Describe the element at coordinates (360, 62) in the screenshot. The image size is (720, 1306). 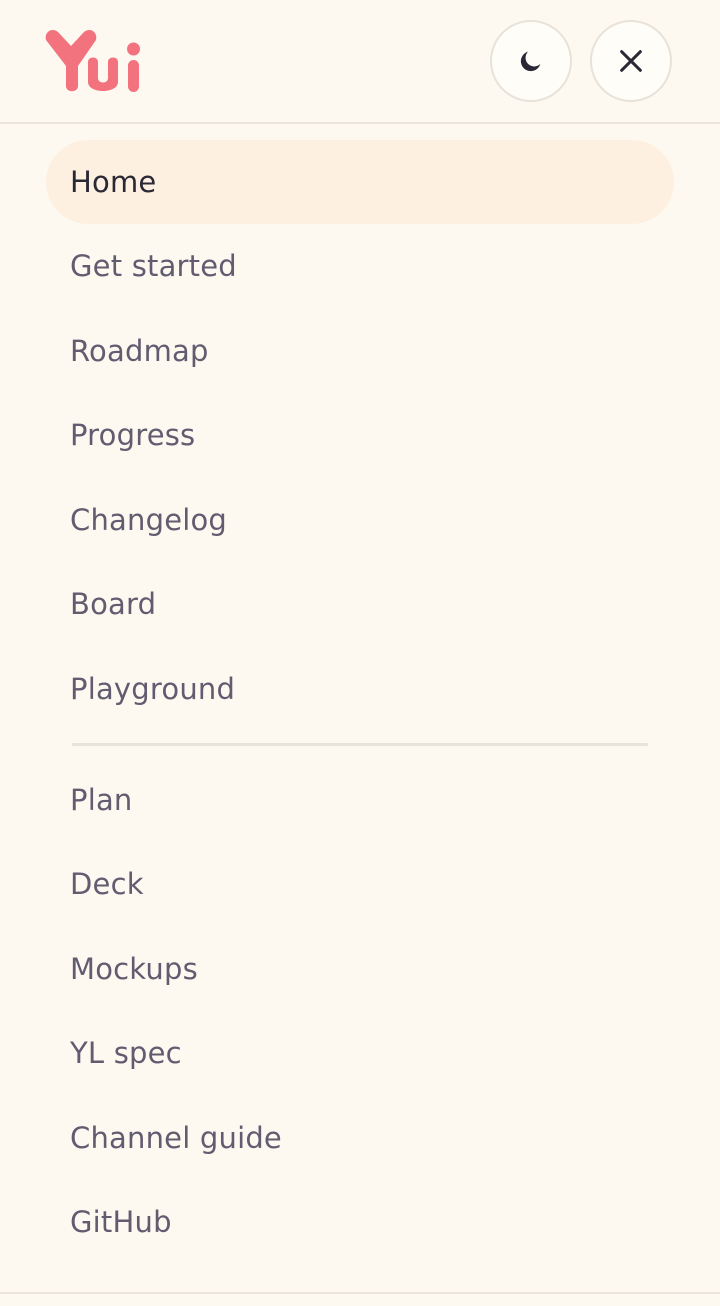
I see `app-header` at that location.